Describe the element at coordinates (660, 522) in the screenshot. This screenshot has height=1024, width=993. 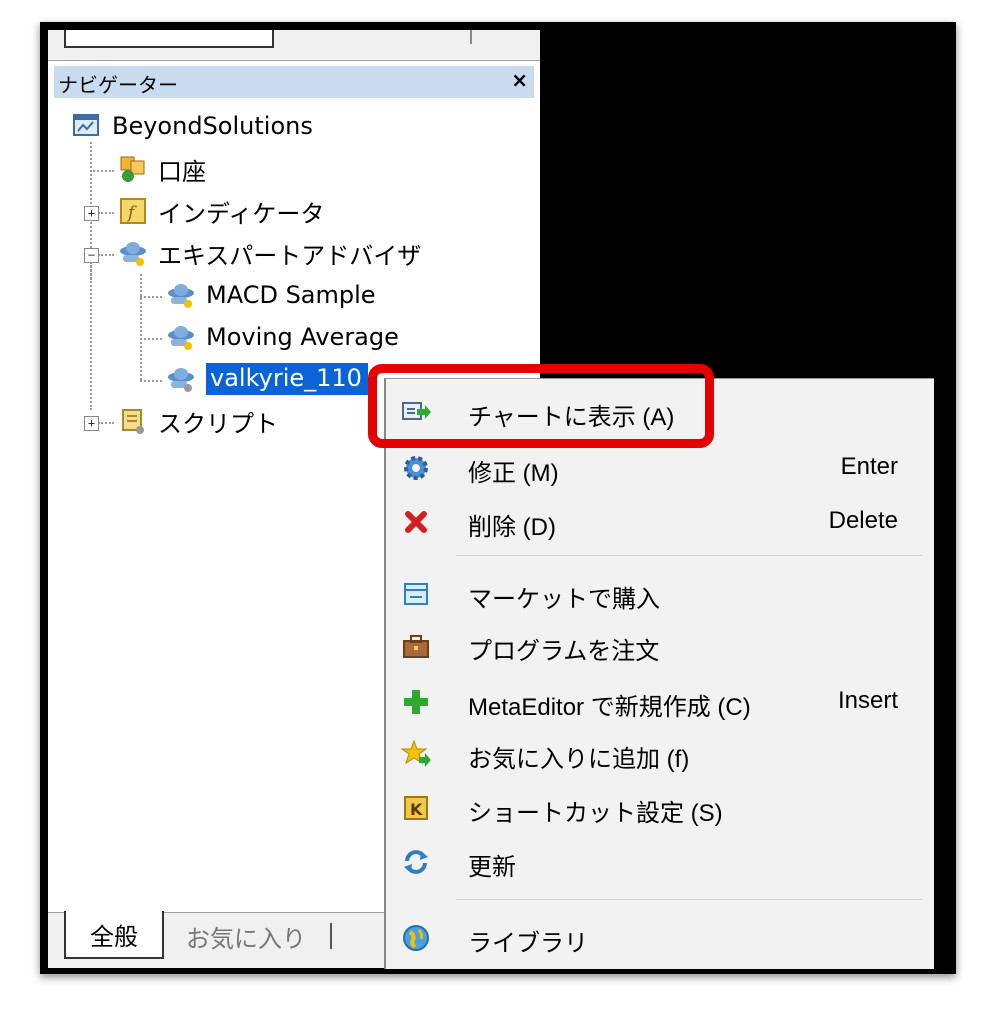
I see `menu-item-delete: 削除 (D) Delete` at that location.